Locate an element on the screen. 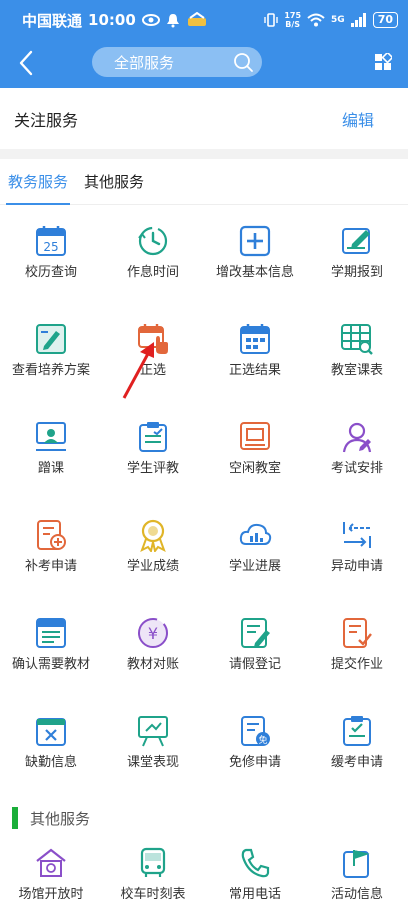 The image size is (408, 899). service-classroom-timetable: 教室课表 is located at coordinates (357, 365).